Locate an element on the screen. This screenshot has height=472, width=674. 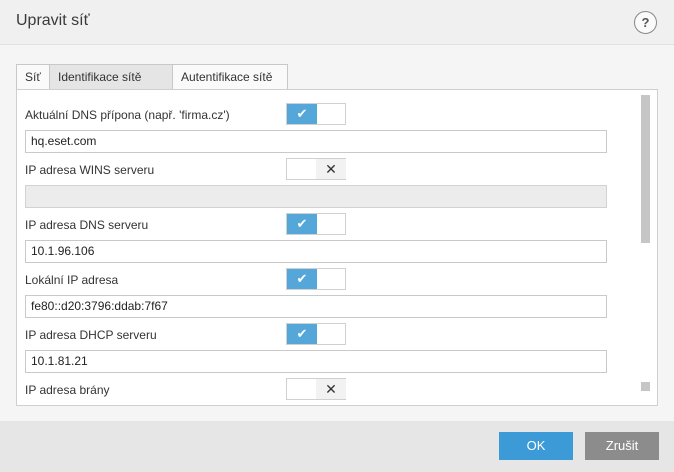
ok-button: OK is located at coordinates (536, 446).